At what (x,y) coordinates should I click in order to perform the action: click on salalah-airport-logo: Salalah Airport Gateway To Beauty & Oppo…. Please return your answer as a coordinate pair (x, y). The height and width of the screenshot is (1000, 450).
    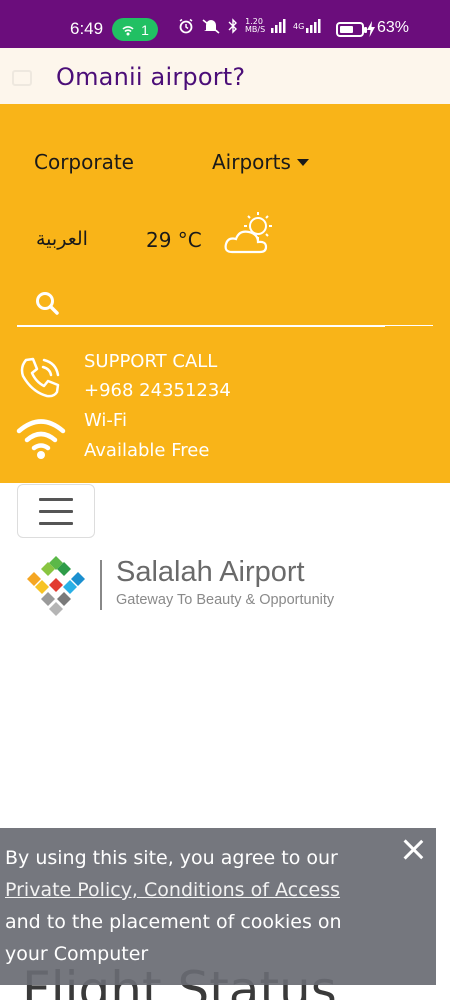
    Looking at the image, I should click on (202, 587).